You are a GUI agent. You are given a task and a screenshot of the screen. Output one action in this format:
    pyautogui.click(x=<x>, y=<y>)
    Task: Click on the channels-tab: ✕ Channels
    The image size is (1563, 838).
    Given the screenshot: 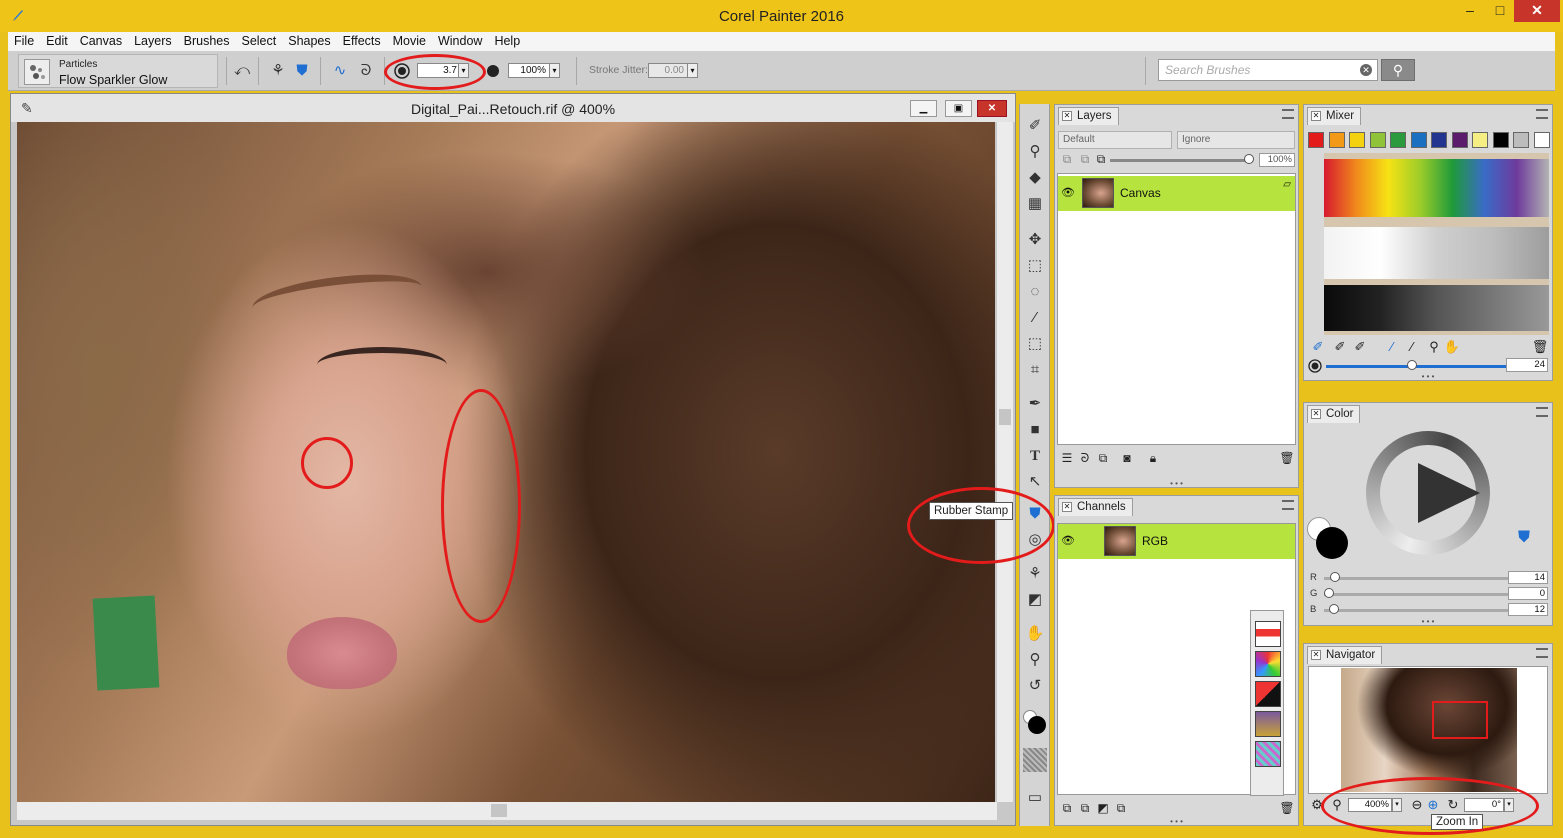 What is the action you would take?
    pyautogui.click(x=1095, y=507)
    